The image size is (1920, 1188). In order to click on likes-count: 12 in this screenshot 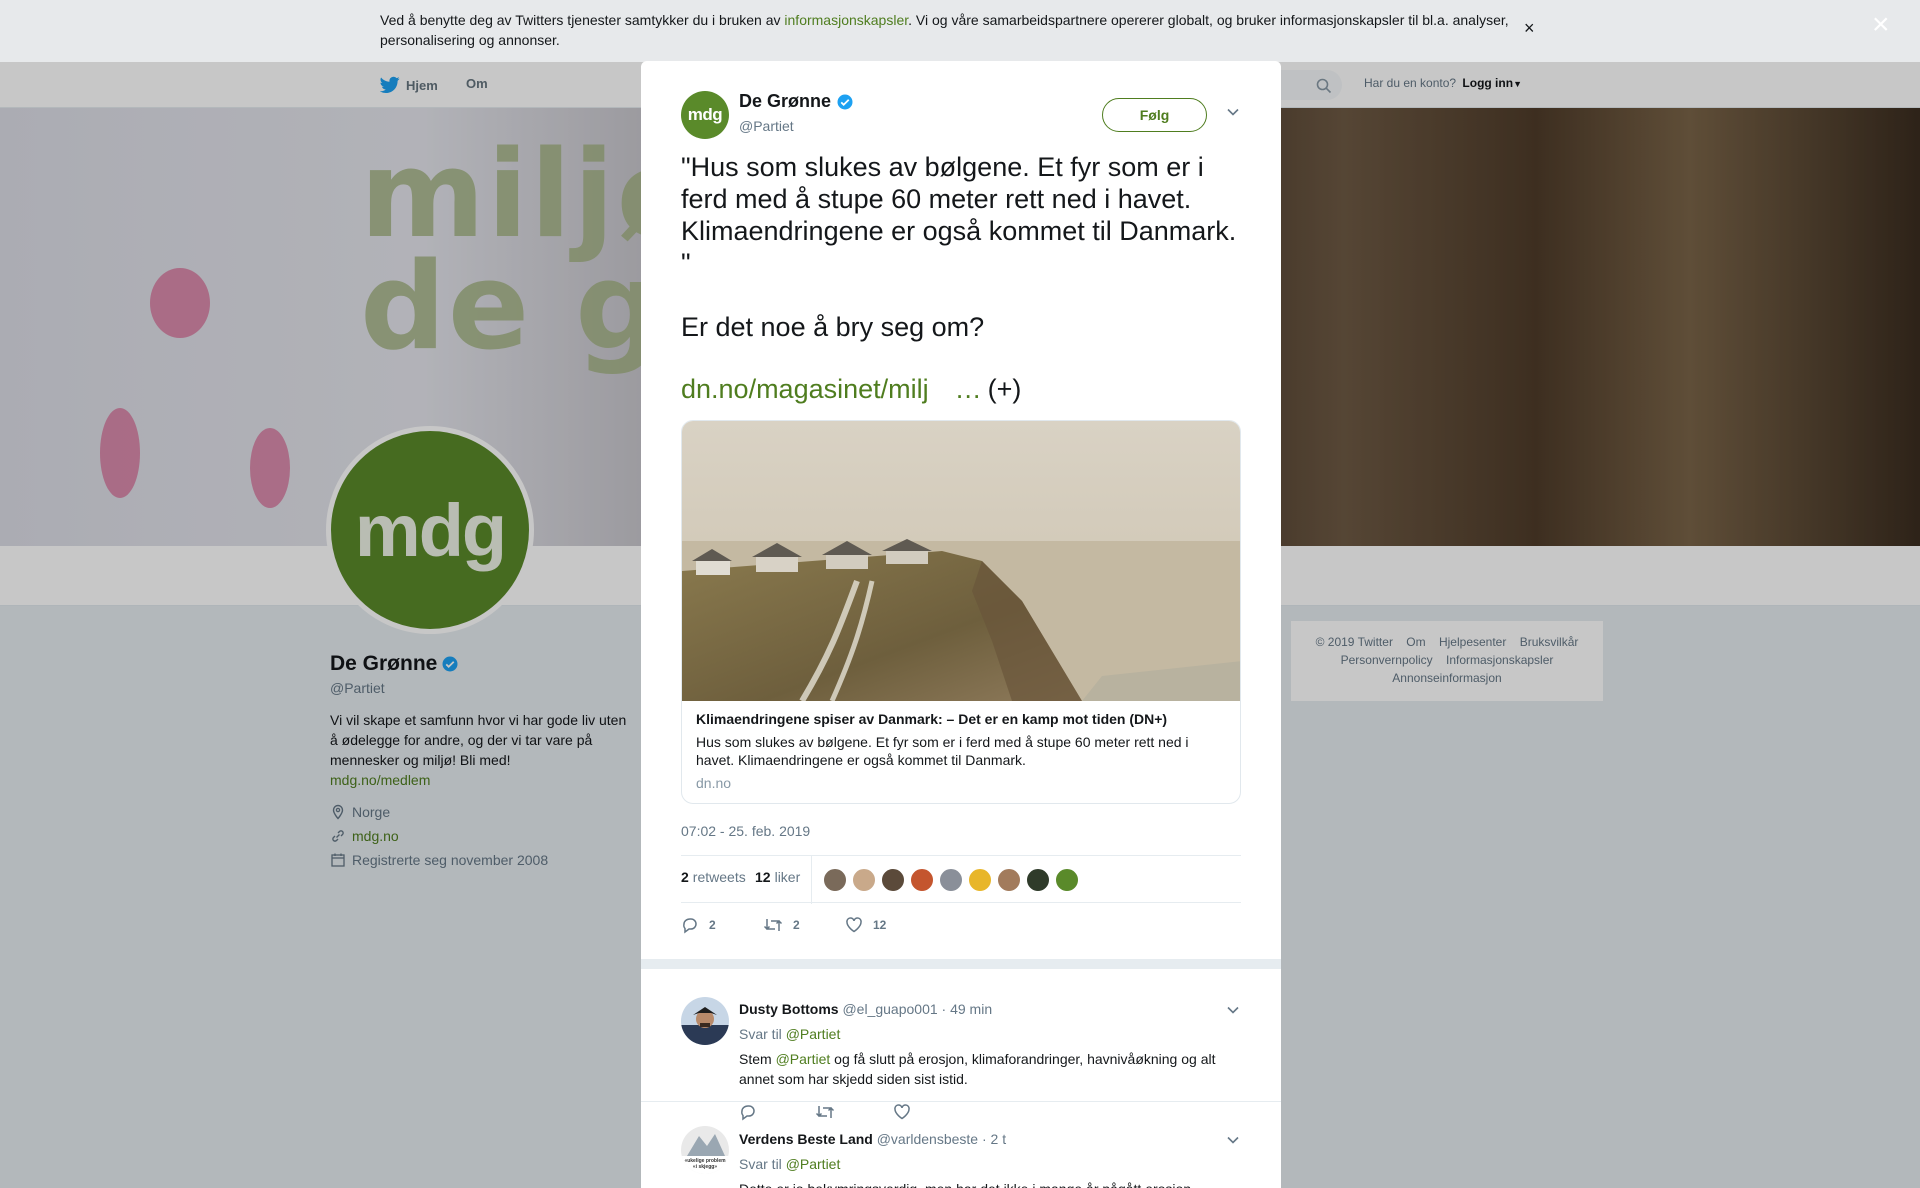, I will do `click(763, 877)`.